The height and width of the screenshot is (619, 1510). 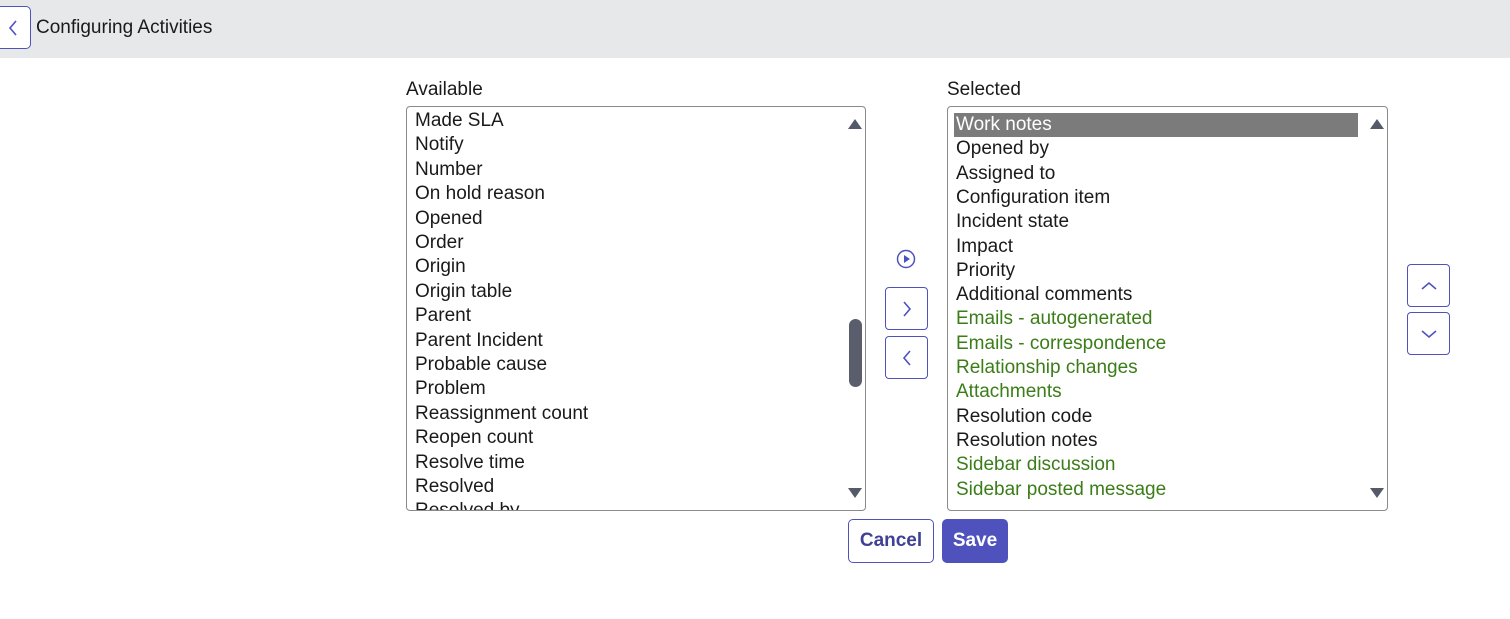 I want to click on selected-option: Attachments, so click(x=1009, y=392).